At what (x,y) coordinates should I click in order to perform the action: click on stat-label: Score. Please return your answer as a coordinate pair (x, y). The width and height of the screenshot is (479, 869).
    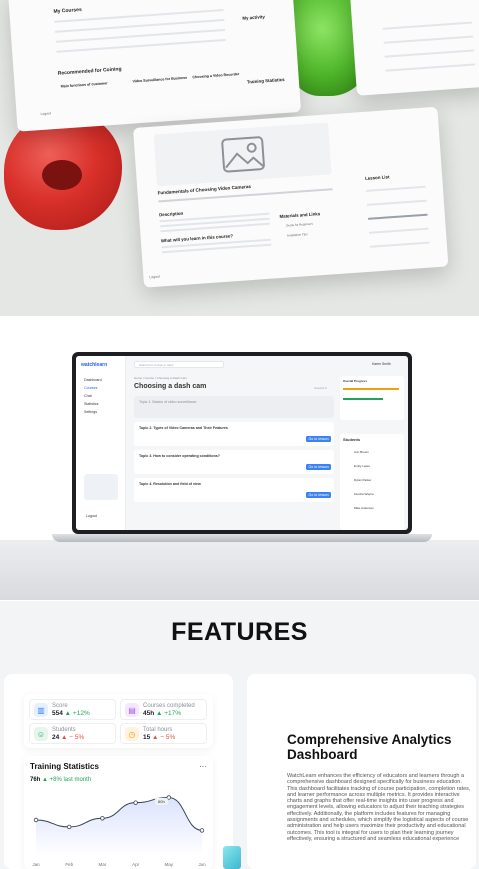
    Looking at the image, I should click on (60, 706).